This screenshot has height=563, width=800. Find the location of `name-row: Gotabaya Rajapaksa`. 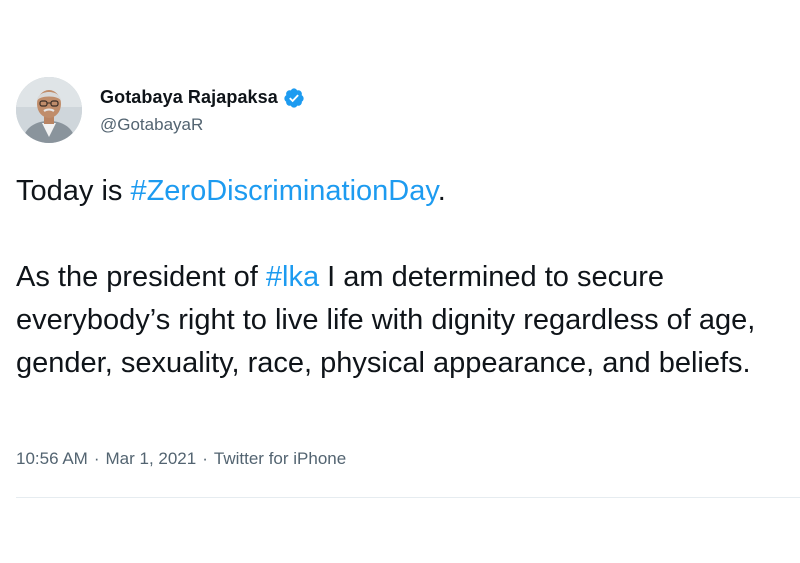

name-row: Gotabaya Rajapaksa is located at coordinates (202, 98).